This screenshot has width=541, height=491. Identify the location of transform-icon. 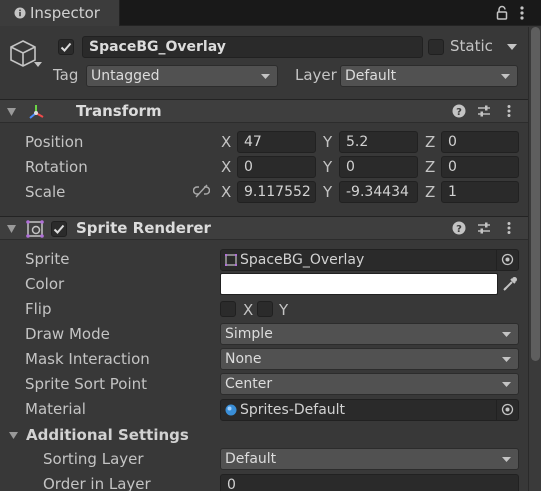
(36, 112).